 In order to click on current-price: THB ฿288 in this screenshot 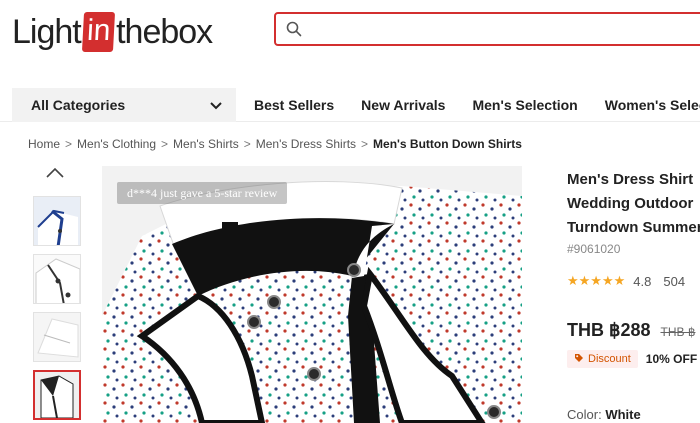, I will do `click(609, 330)`.